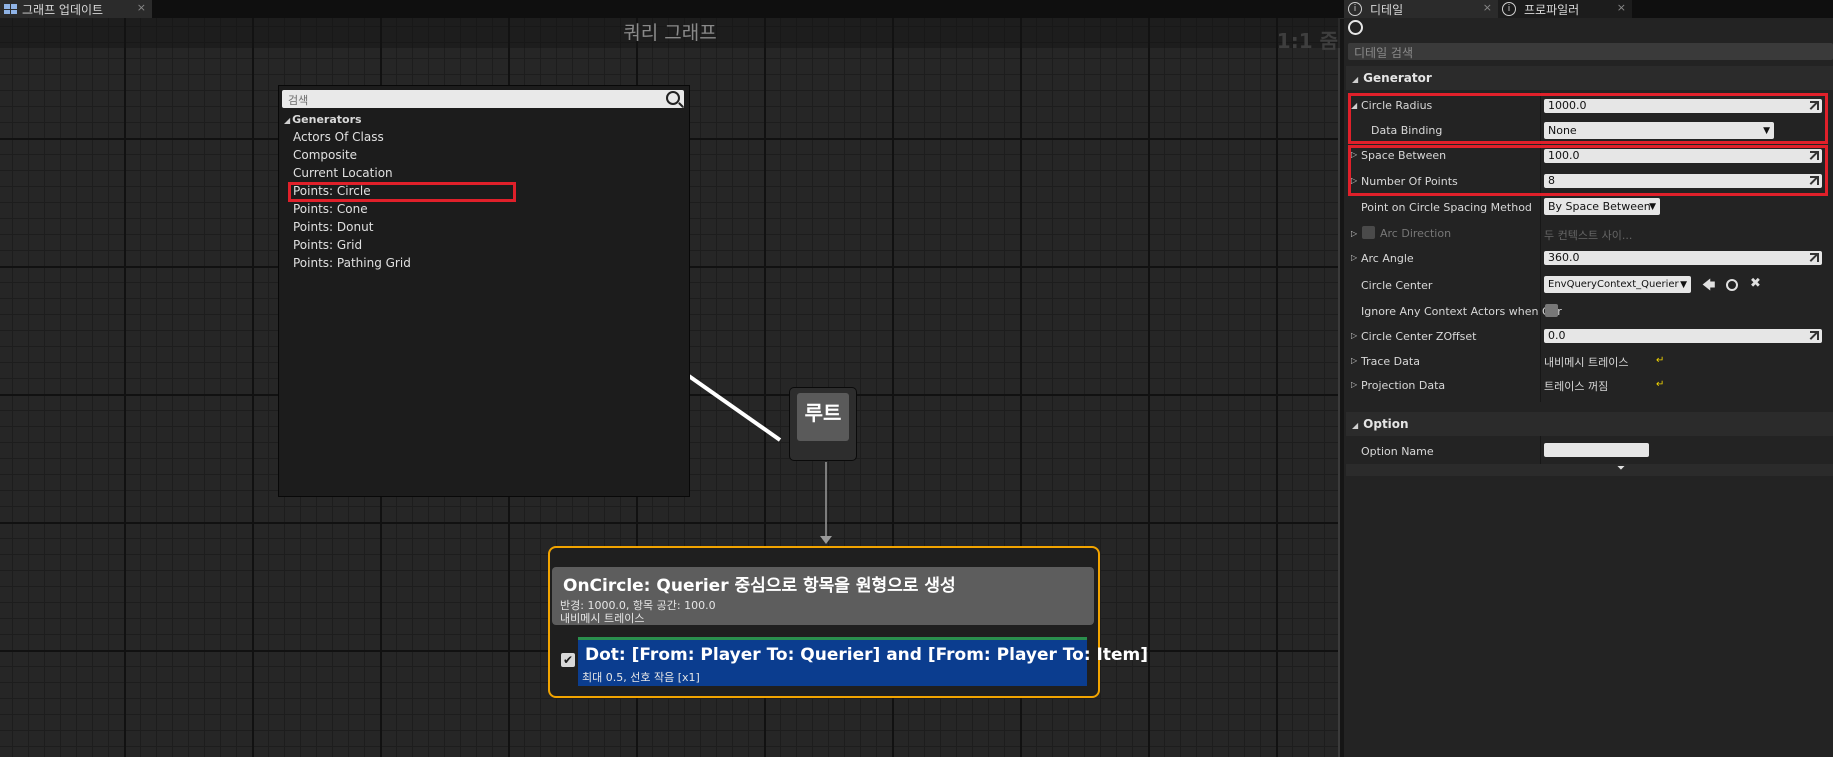 The image size is (1833, 757). I want to click on search-icon, so click(673, 98).